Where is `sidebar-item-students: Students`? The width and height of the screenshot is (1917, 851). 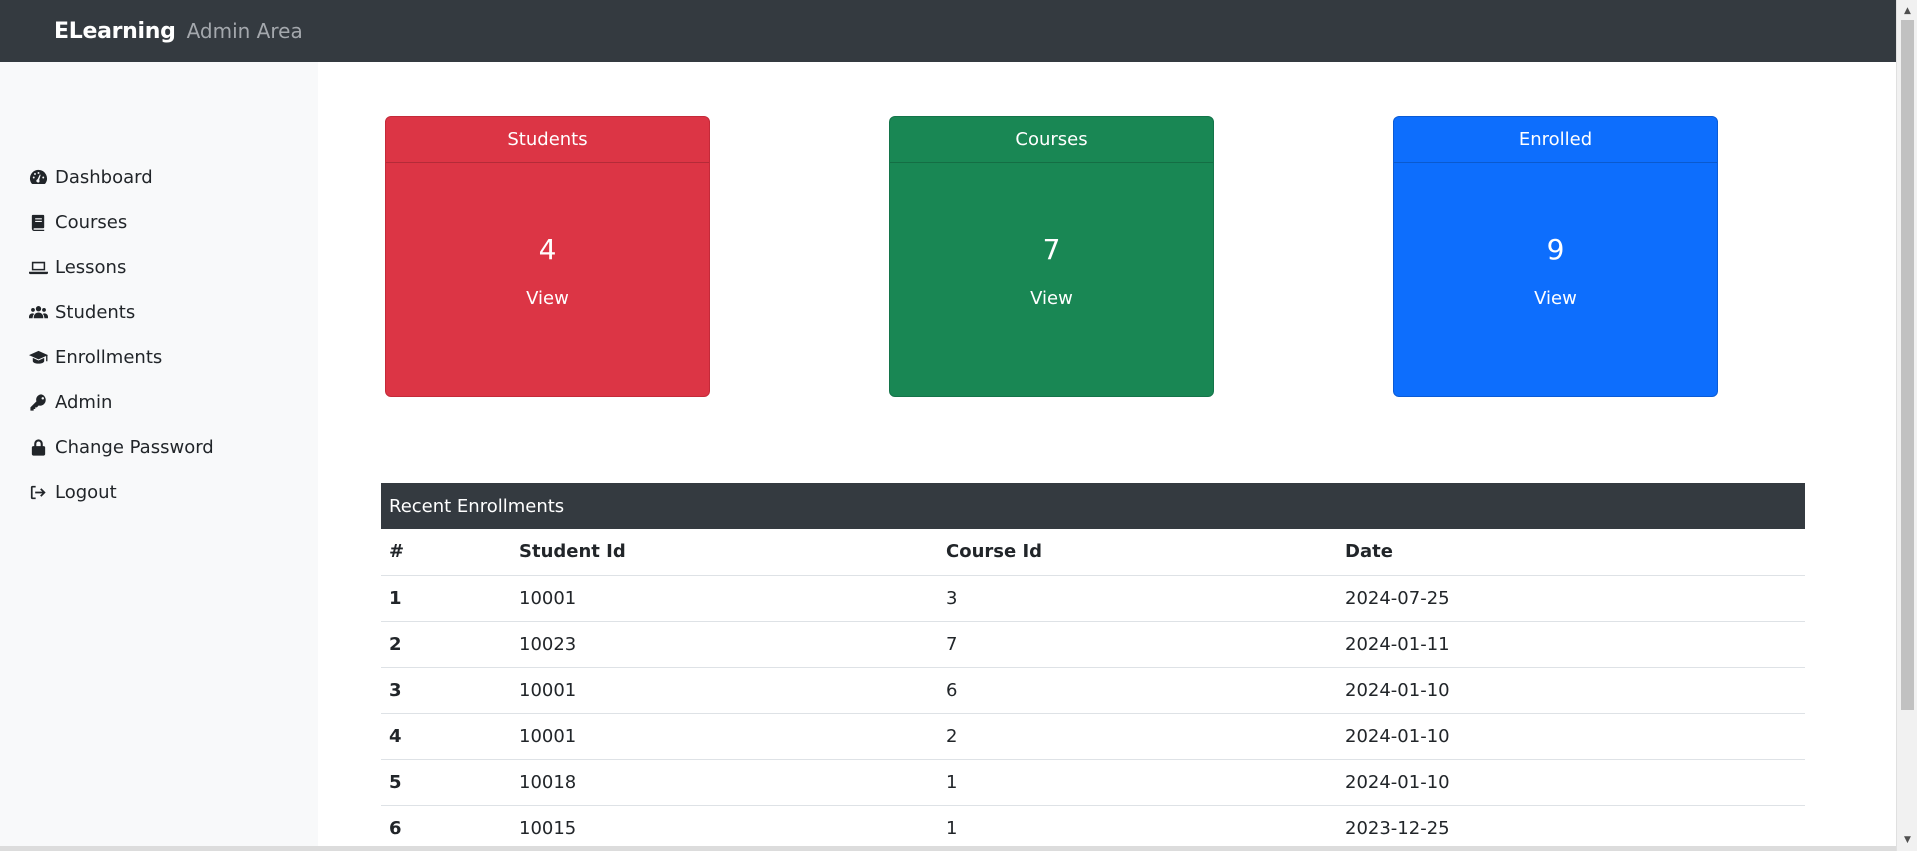
sidebar-item-students: Students is located at coordinates (159, 312).